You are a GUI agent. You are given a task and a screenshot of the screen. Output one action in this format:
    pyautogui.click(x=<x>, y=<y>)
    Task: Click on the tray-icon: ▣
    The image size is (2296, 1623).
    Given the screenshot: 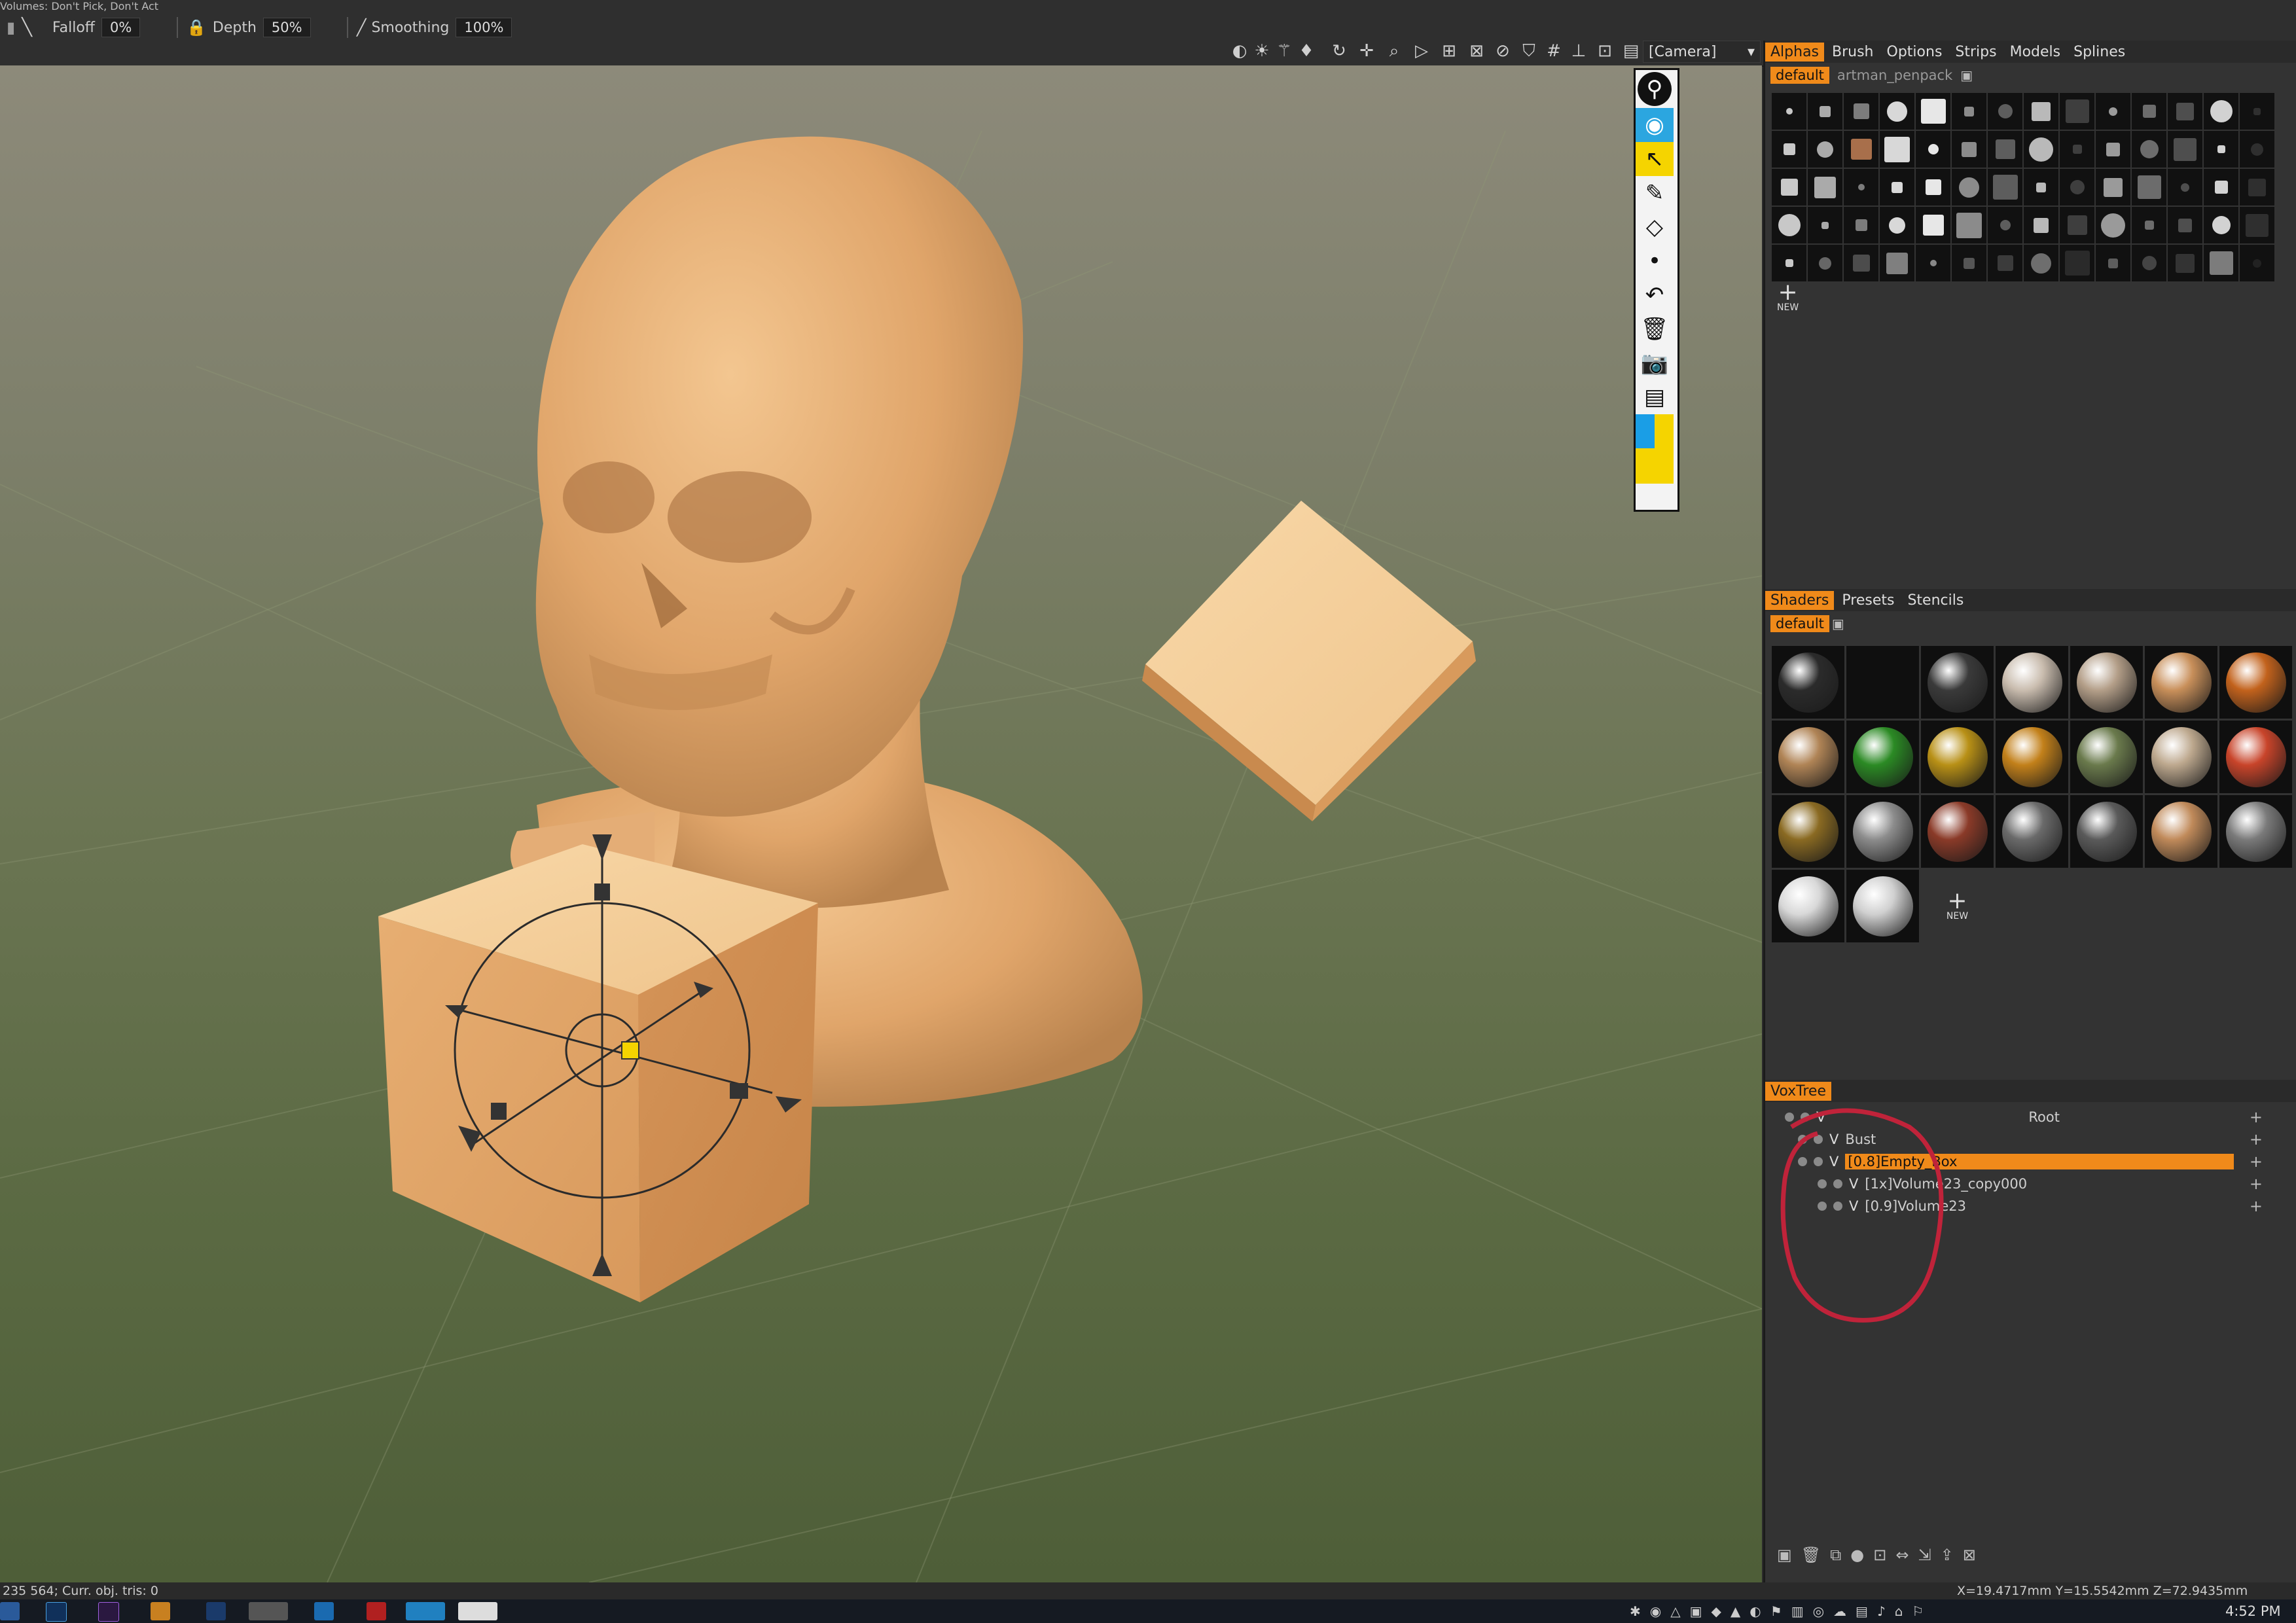 What is the action you would take?
    pyautogui.click(x=1696, y=1611)
    